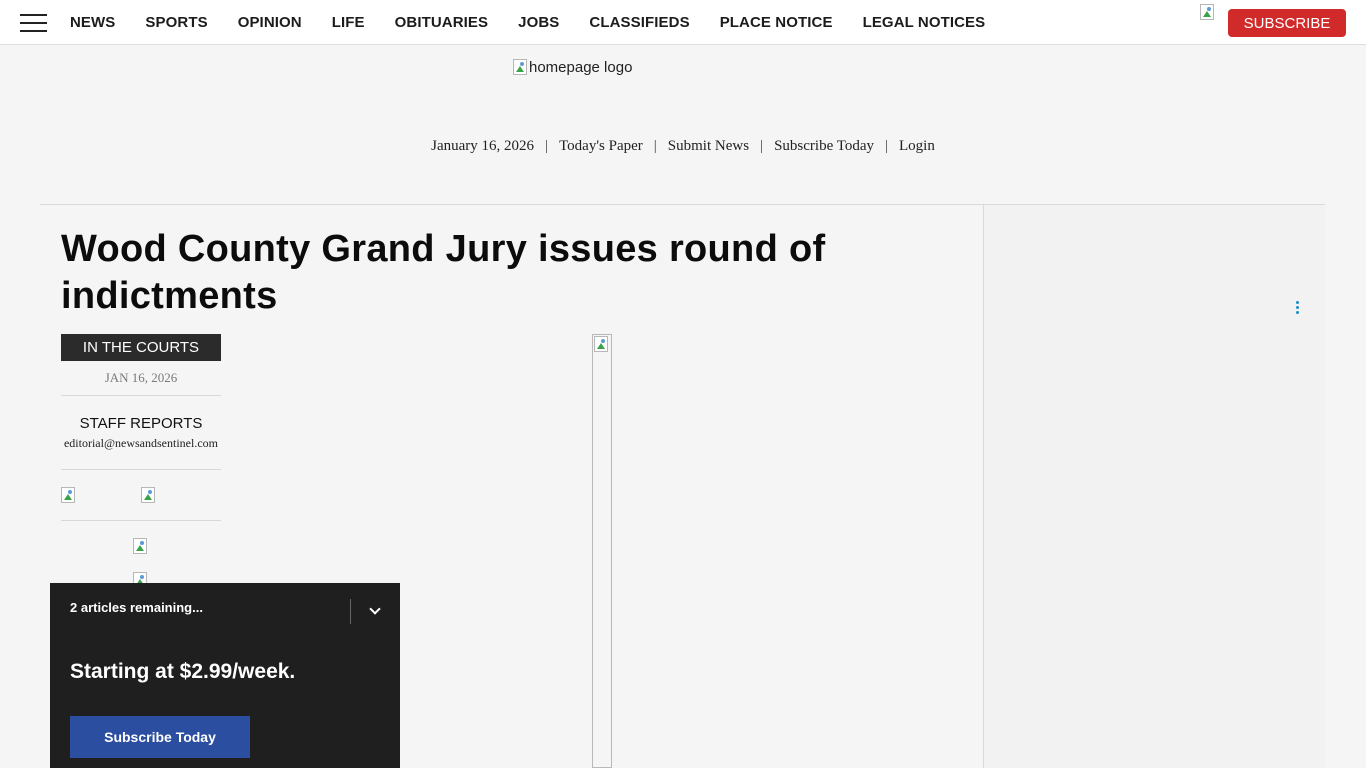 This screenshot has width=1366, height=768. Describe the element at coordinates (581, 67) in the screenshot. I see `logo-alt-text: homepage logo` at that location.